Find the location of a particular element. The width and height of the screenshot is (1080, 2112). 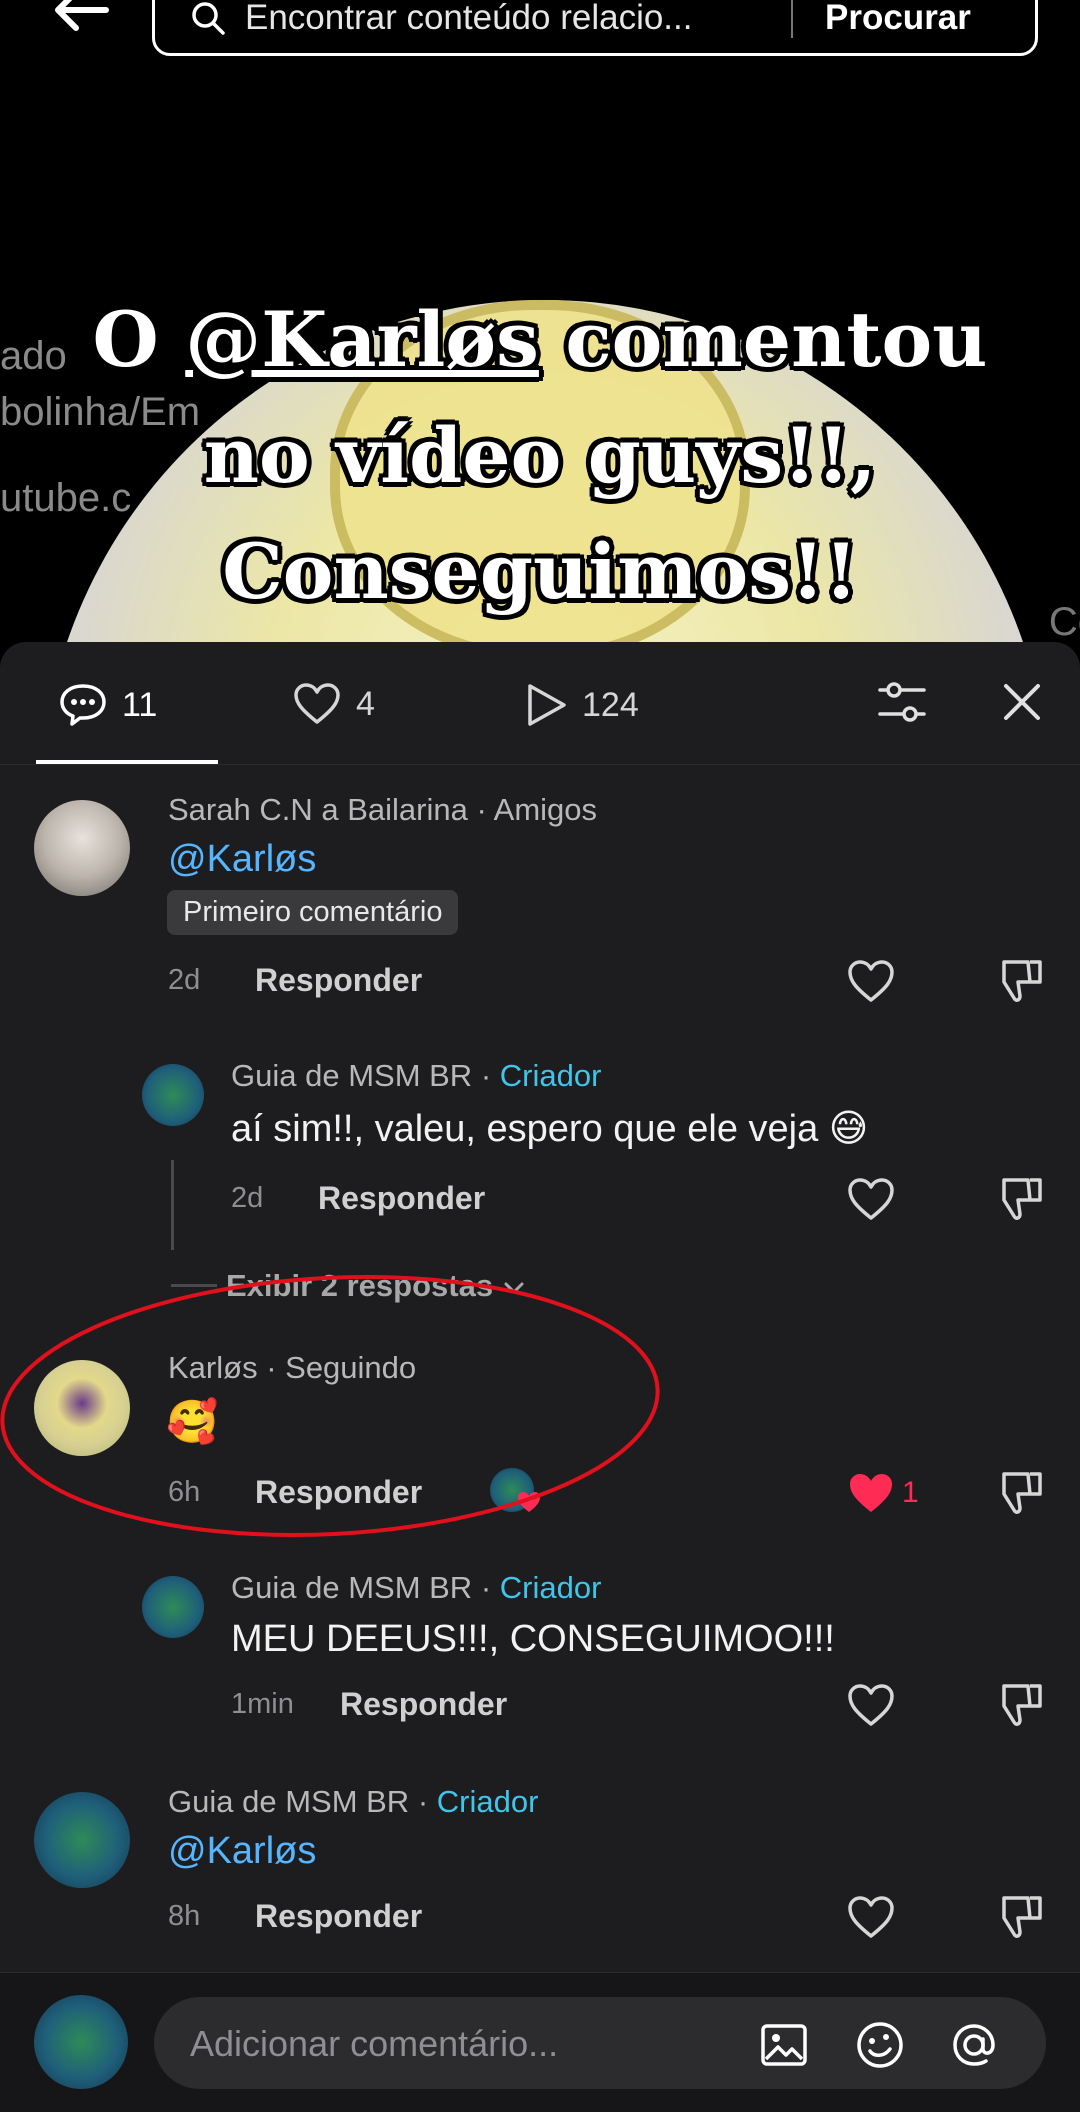

sheet-tabs: 11 4 124 is located at coordinates (540, 704).